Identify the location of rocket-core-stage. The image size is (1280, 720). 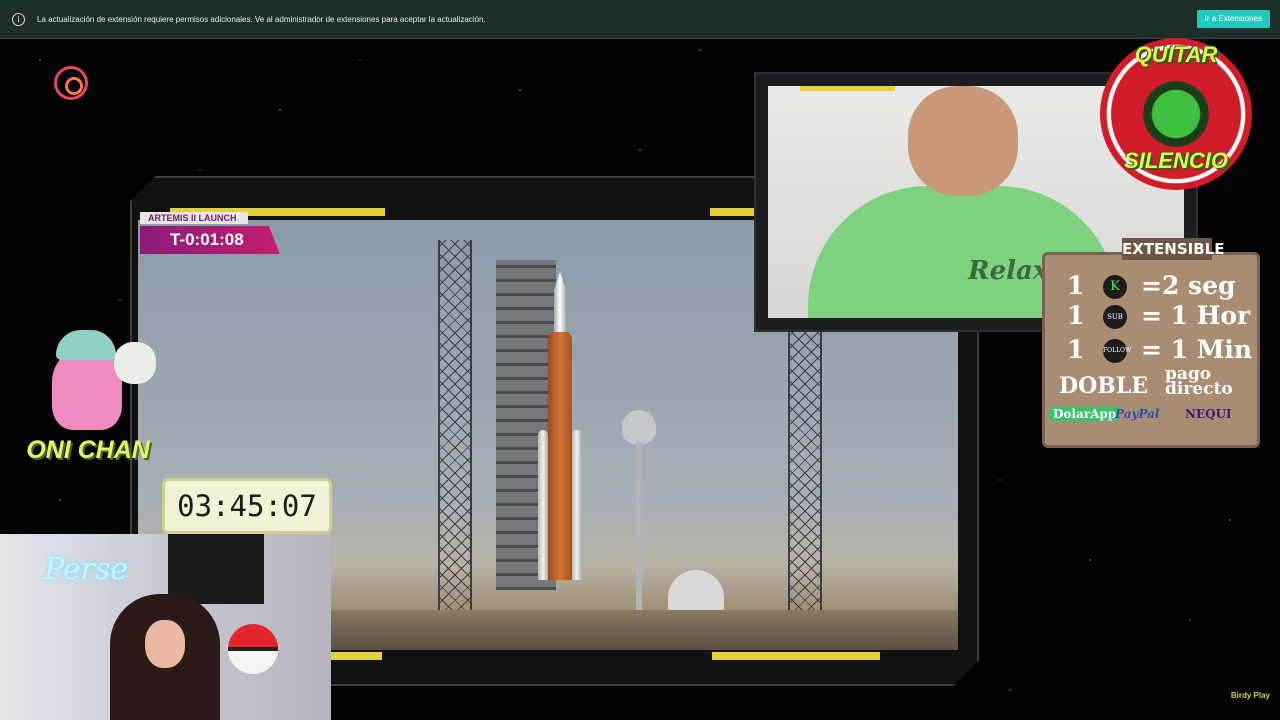
(560, 455).